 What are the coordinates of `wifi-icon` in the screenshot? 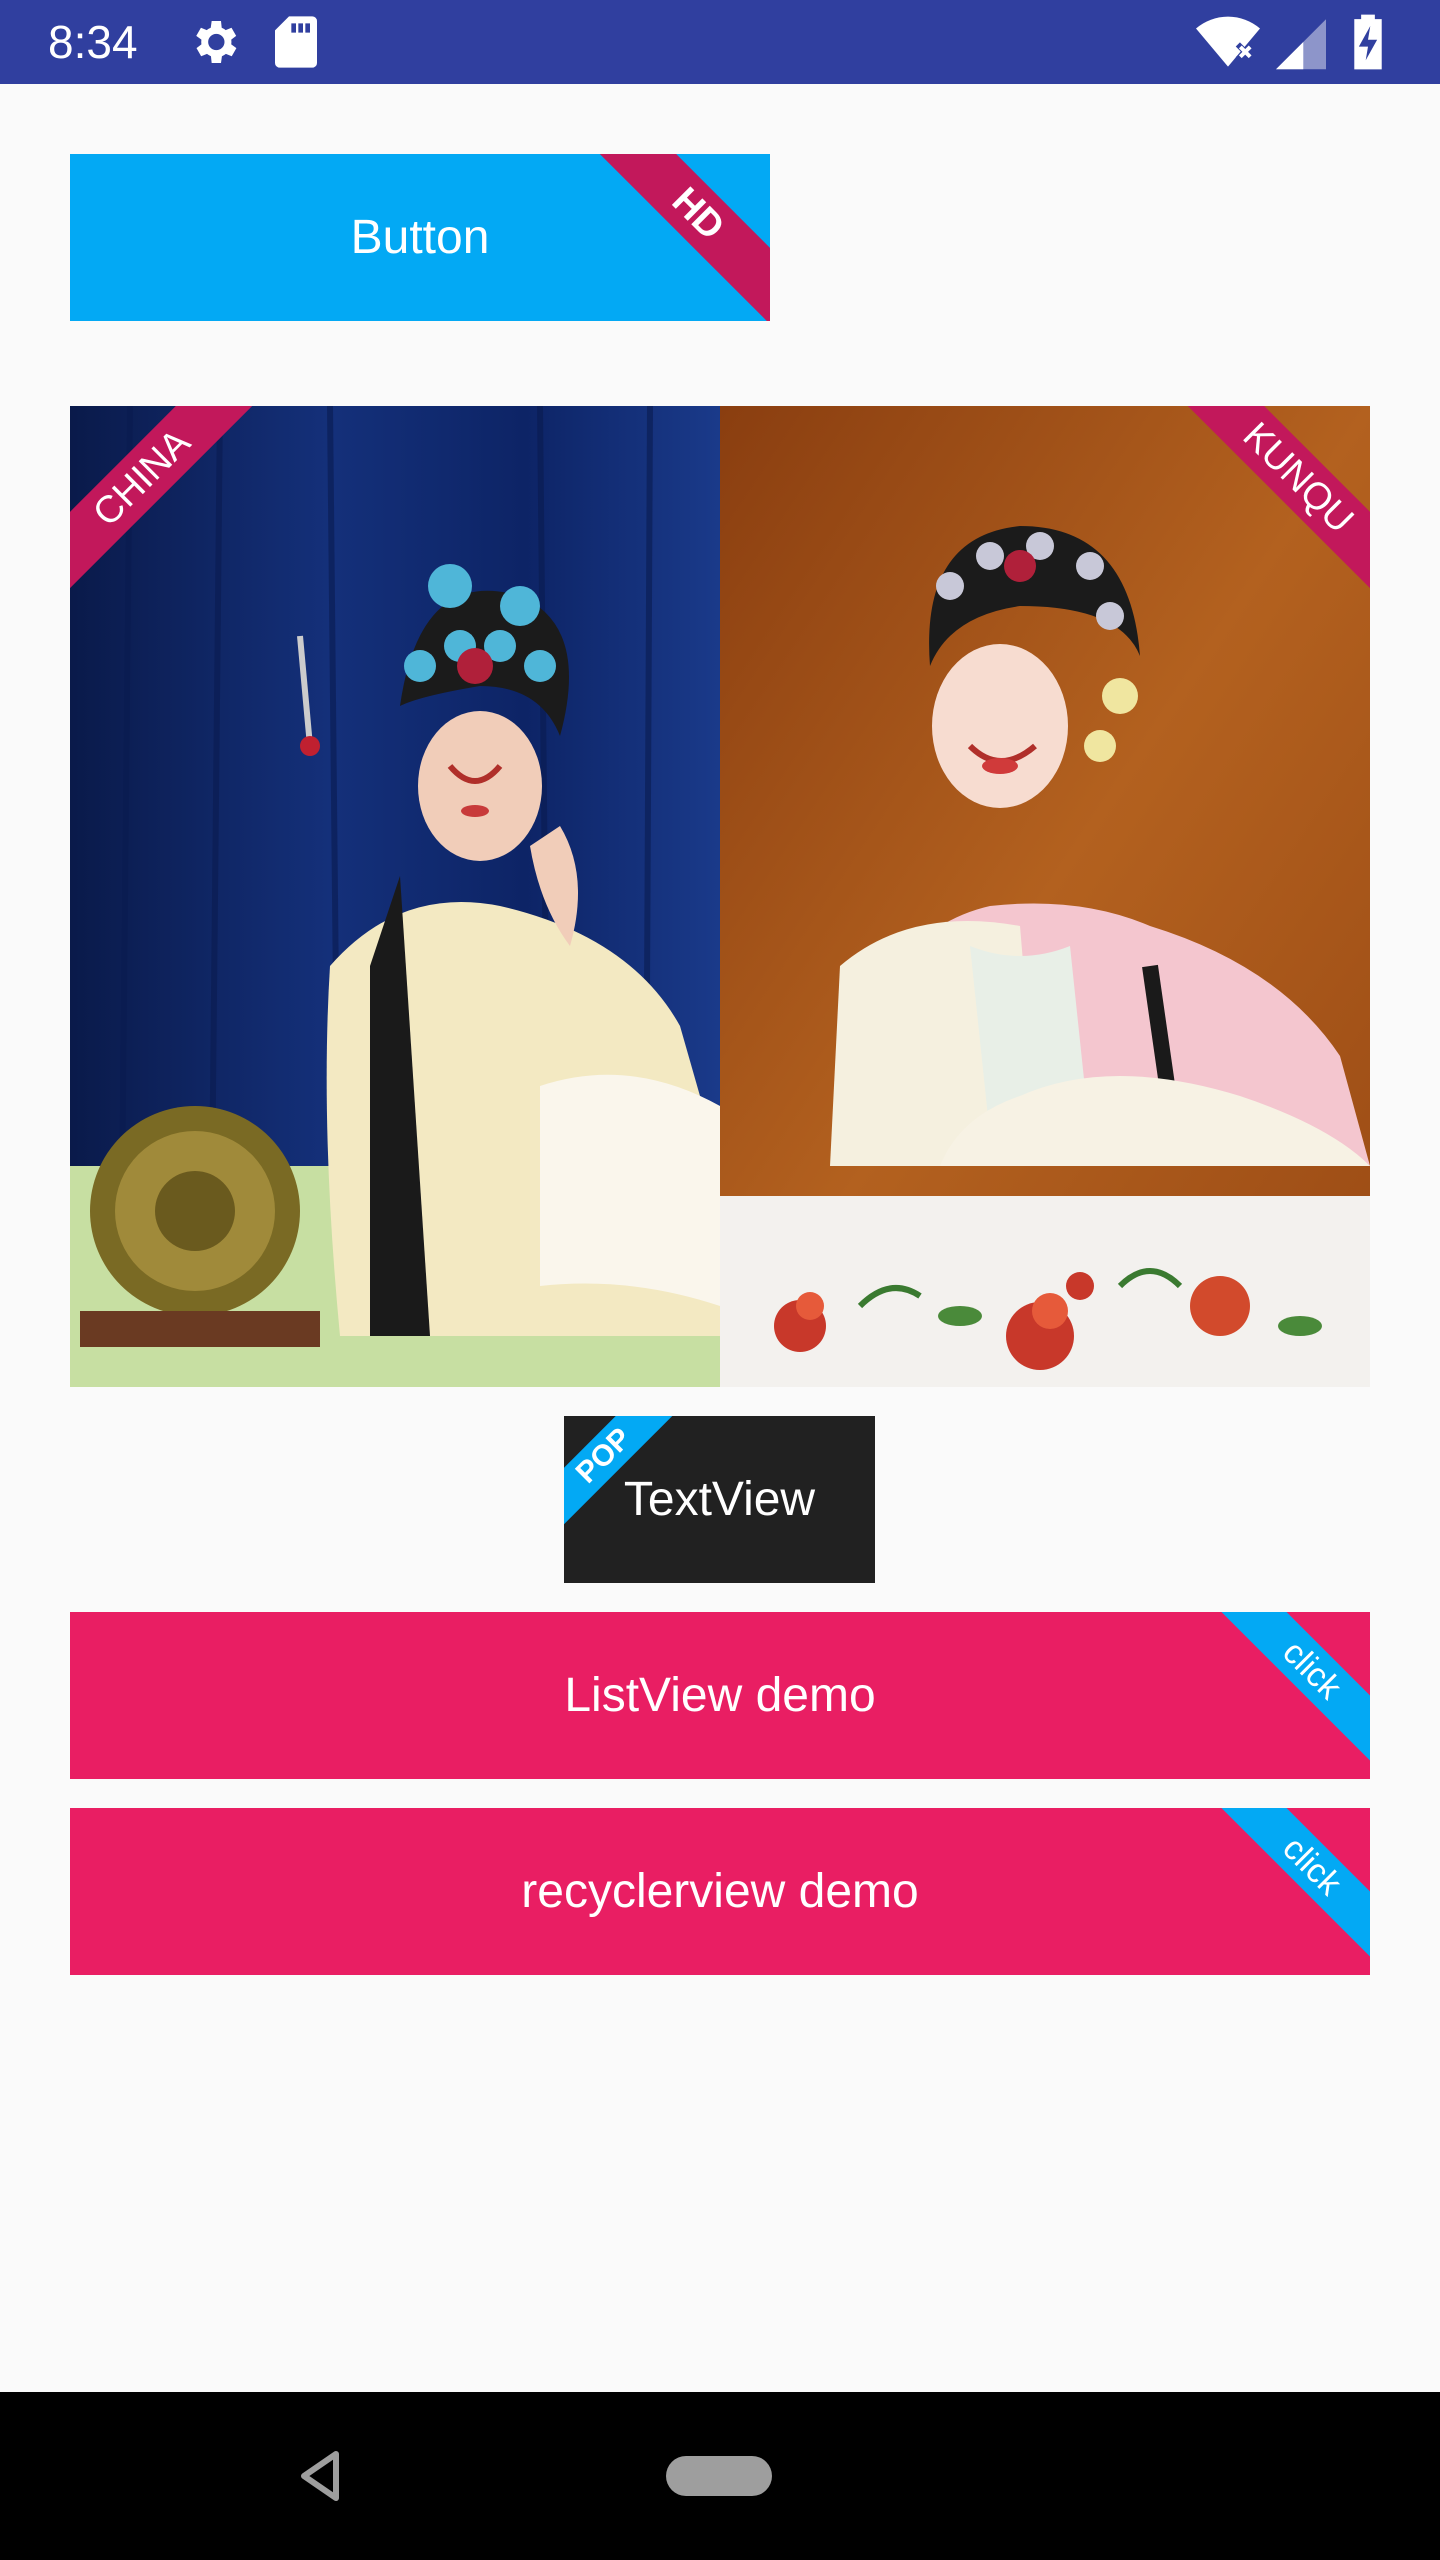 It's located at (1228, 44).